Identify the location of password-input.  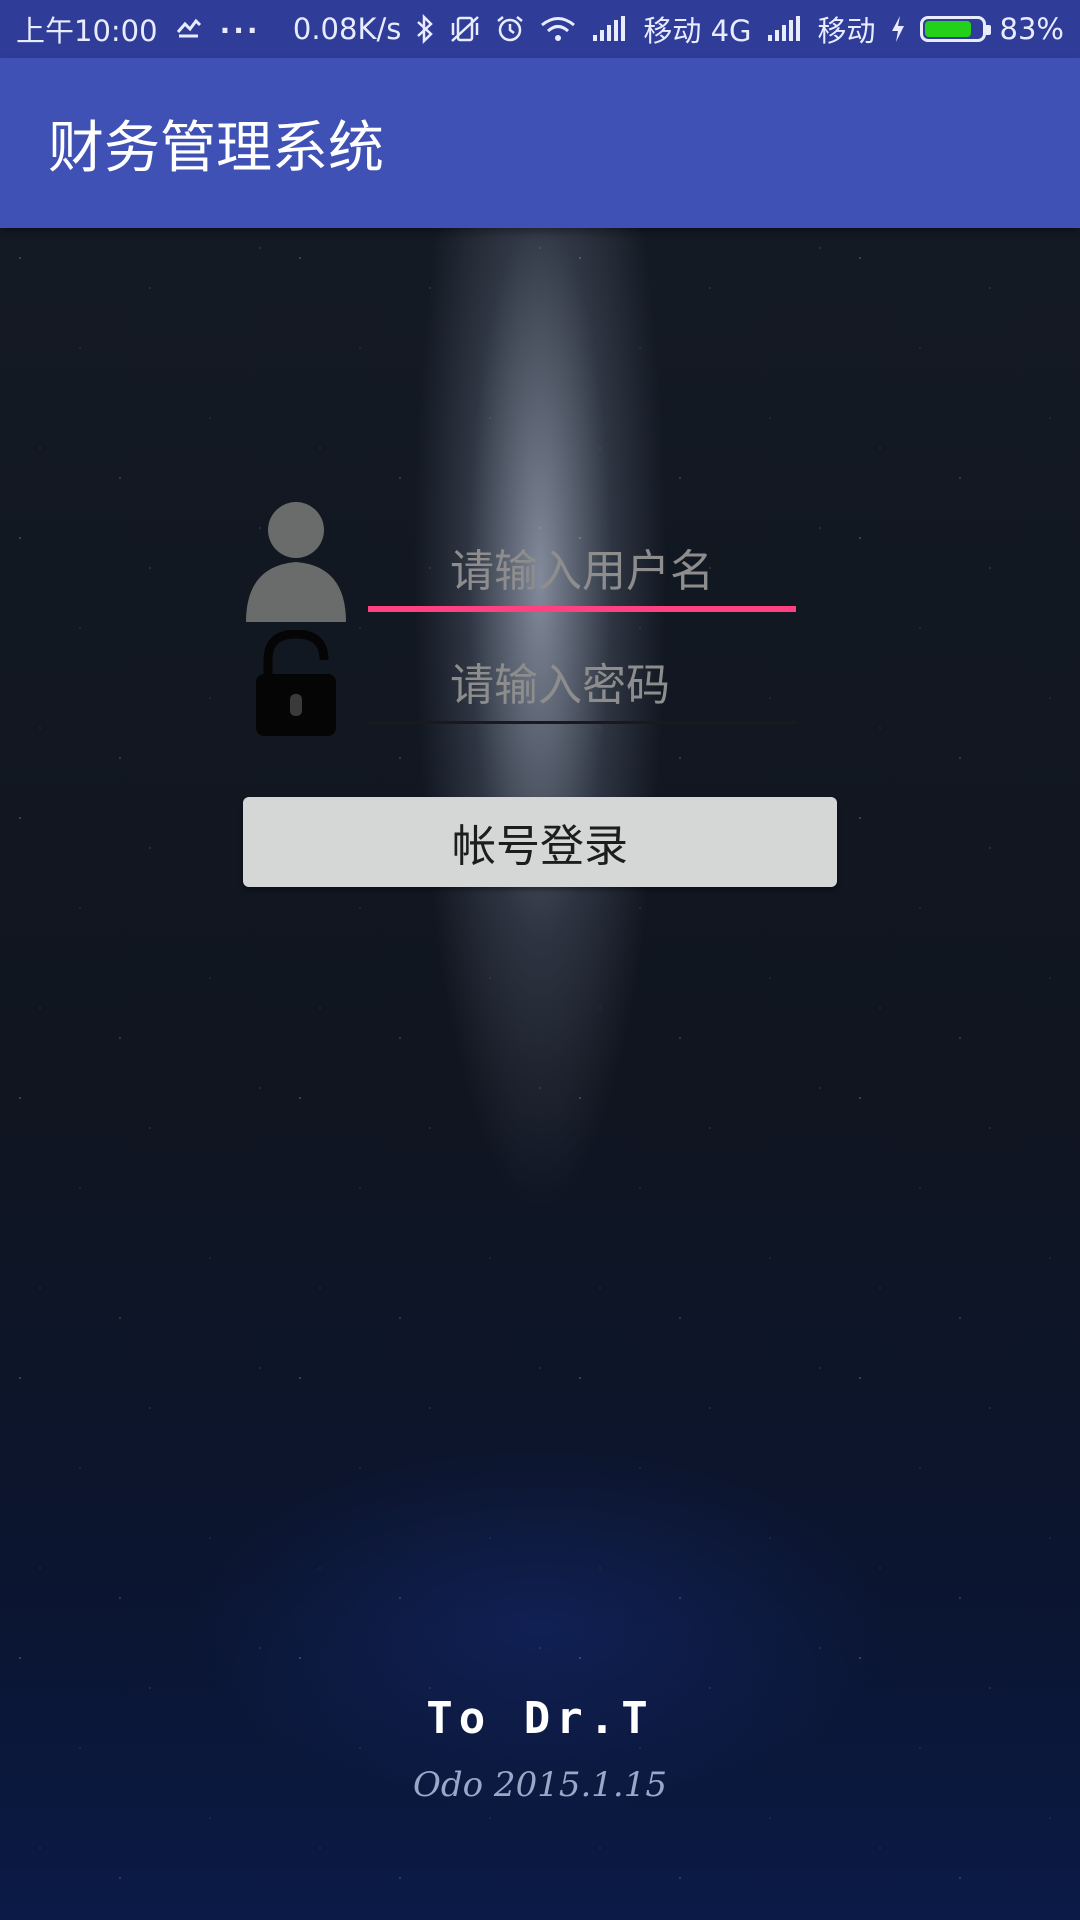
(582, 685).